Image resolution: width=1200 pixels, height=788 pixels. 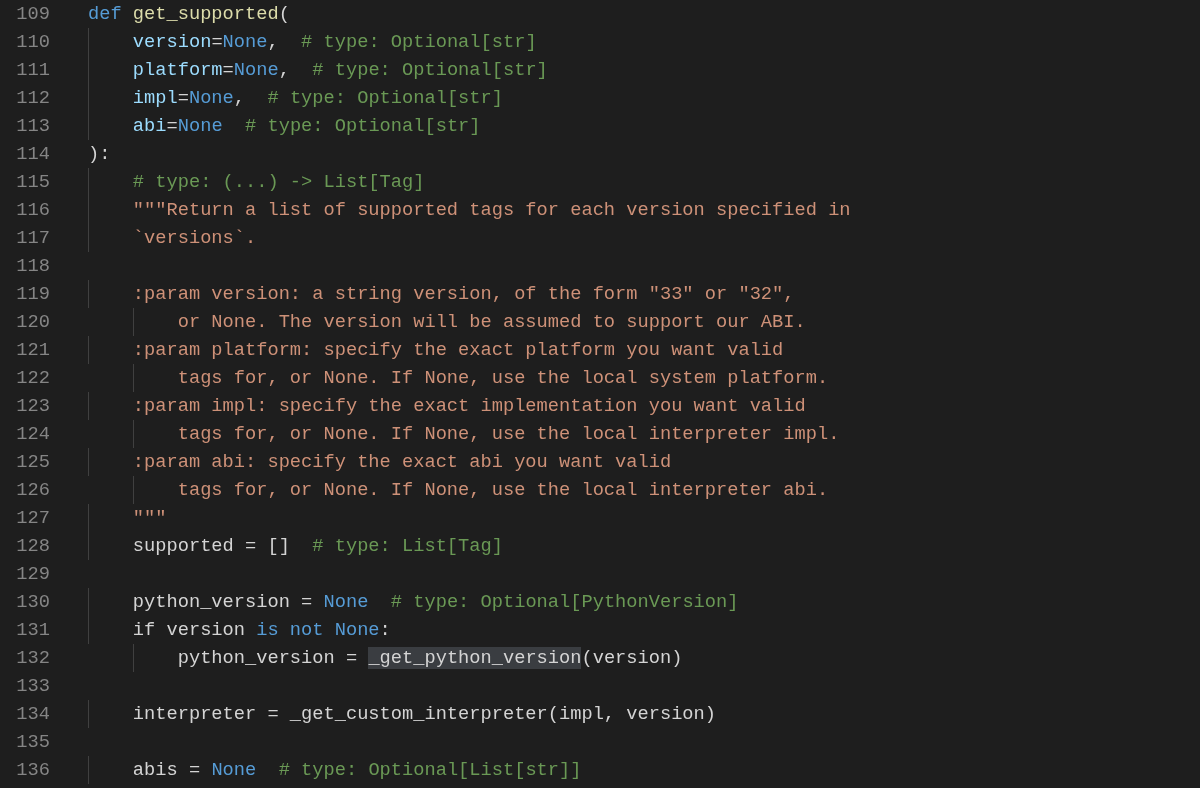 I want to click on code-line: :param abi: specify the exact abi you want valid, so click(x=380, y=462).